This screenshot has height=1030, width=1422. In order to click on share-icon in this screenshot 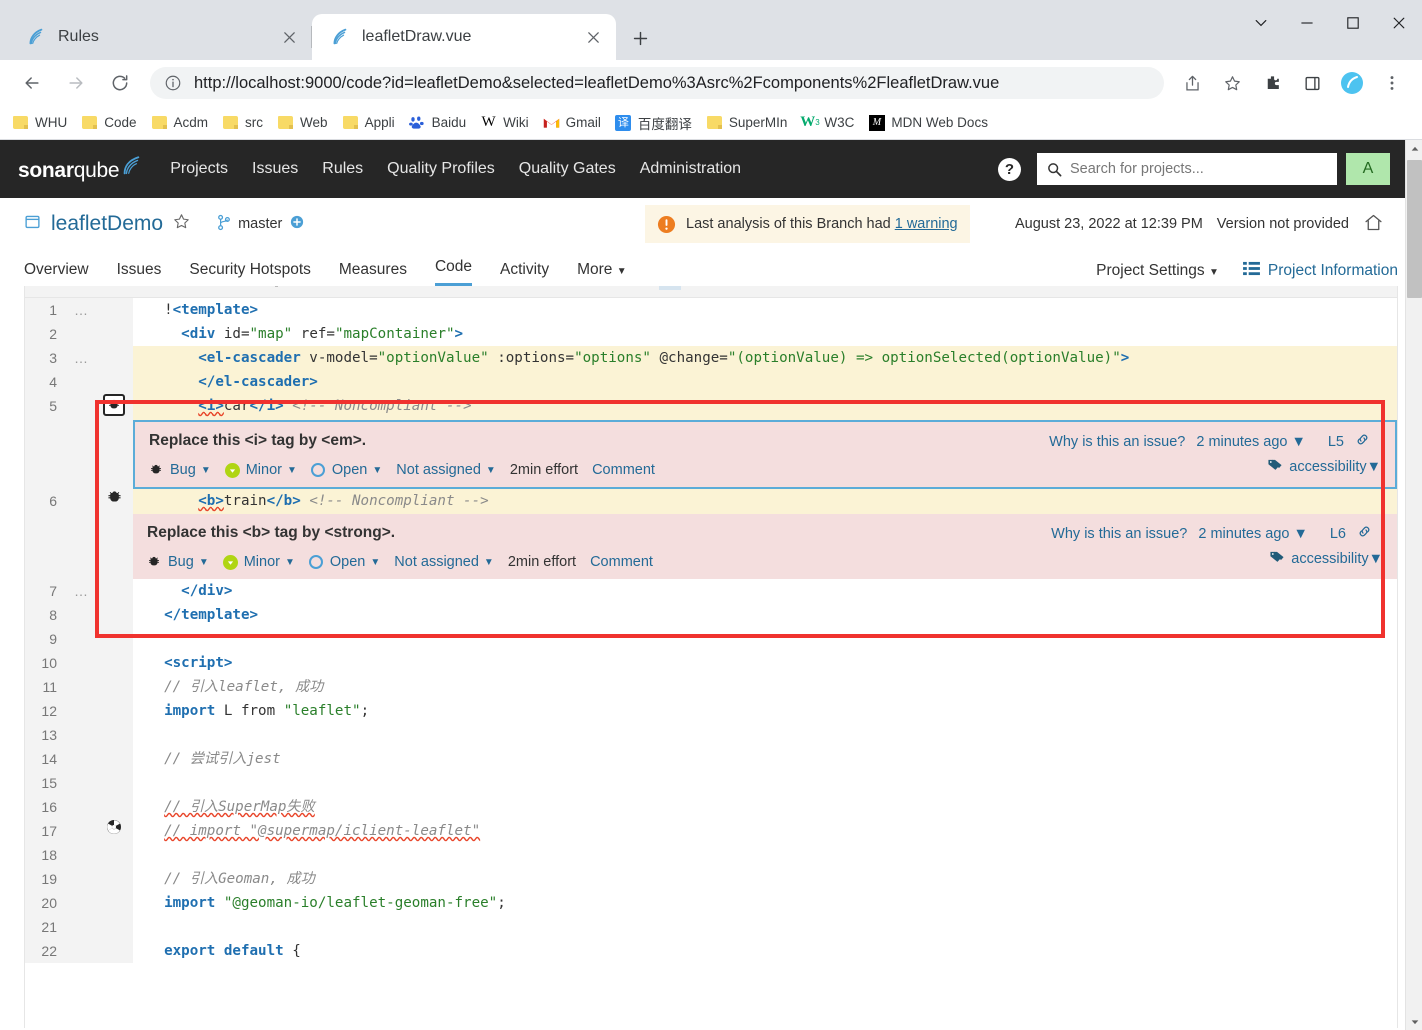, I will do `click(1192, 83)`.